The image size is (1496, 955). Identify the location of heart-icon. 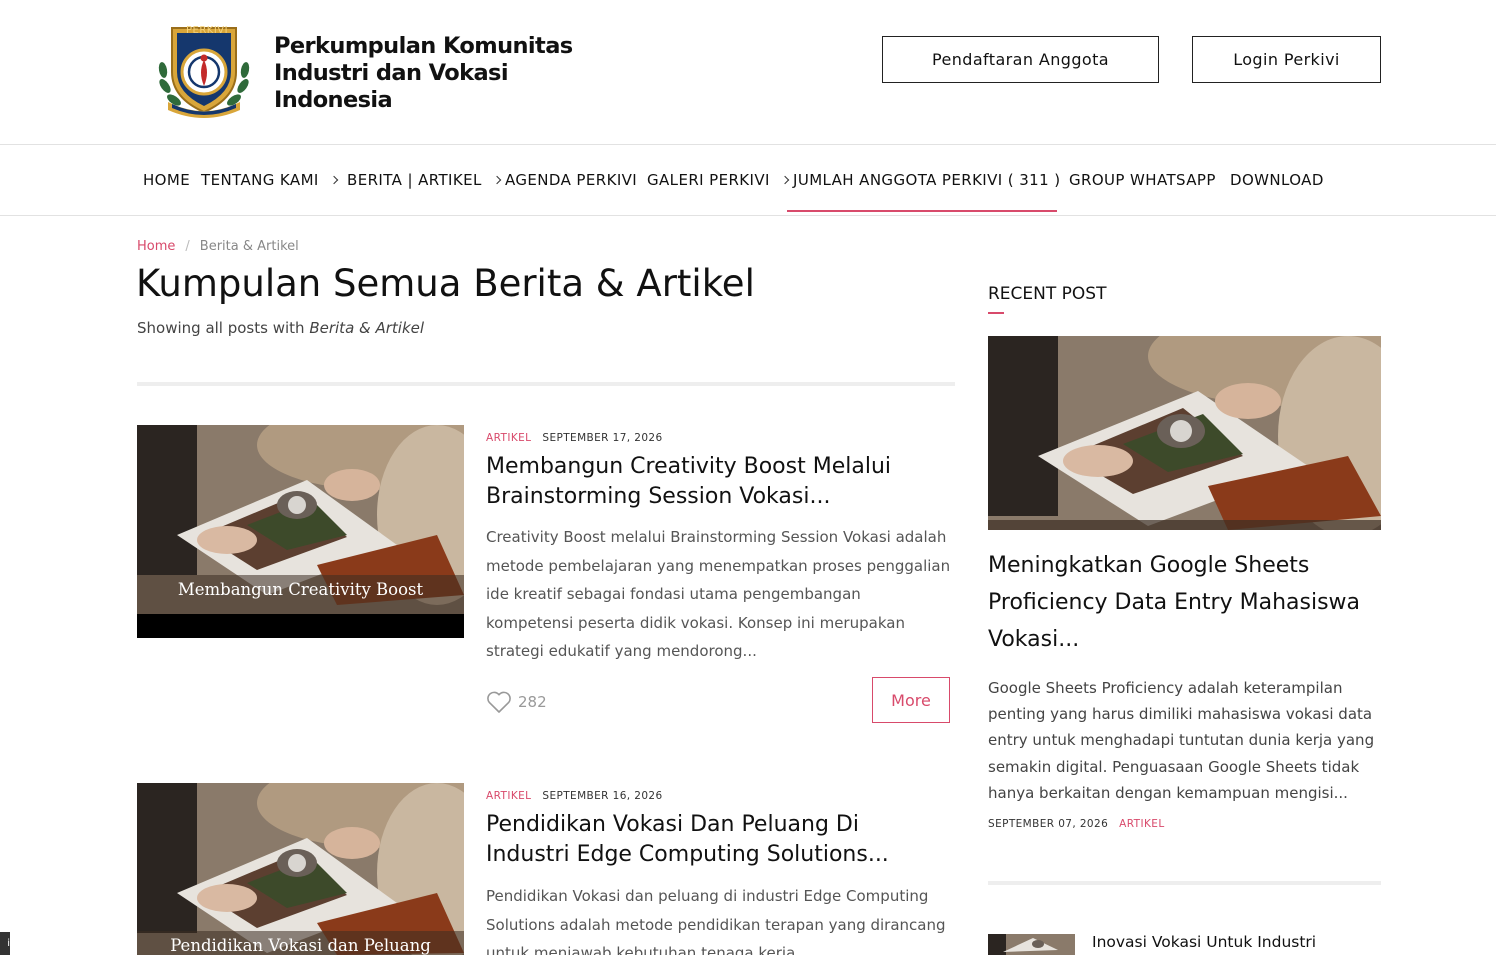
(499, 702).